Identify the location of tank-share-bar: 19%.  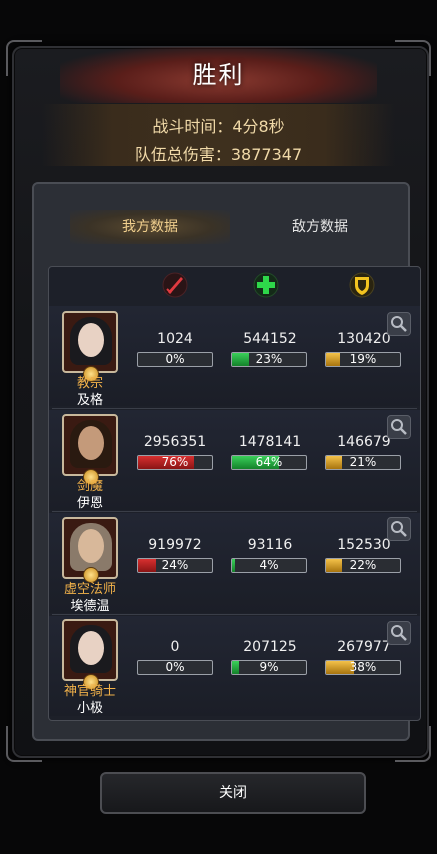
(363, 359).